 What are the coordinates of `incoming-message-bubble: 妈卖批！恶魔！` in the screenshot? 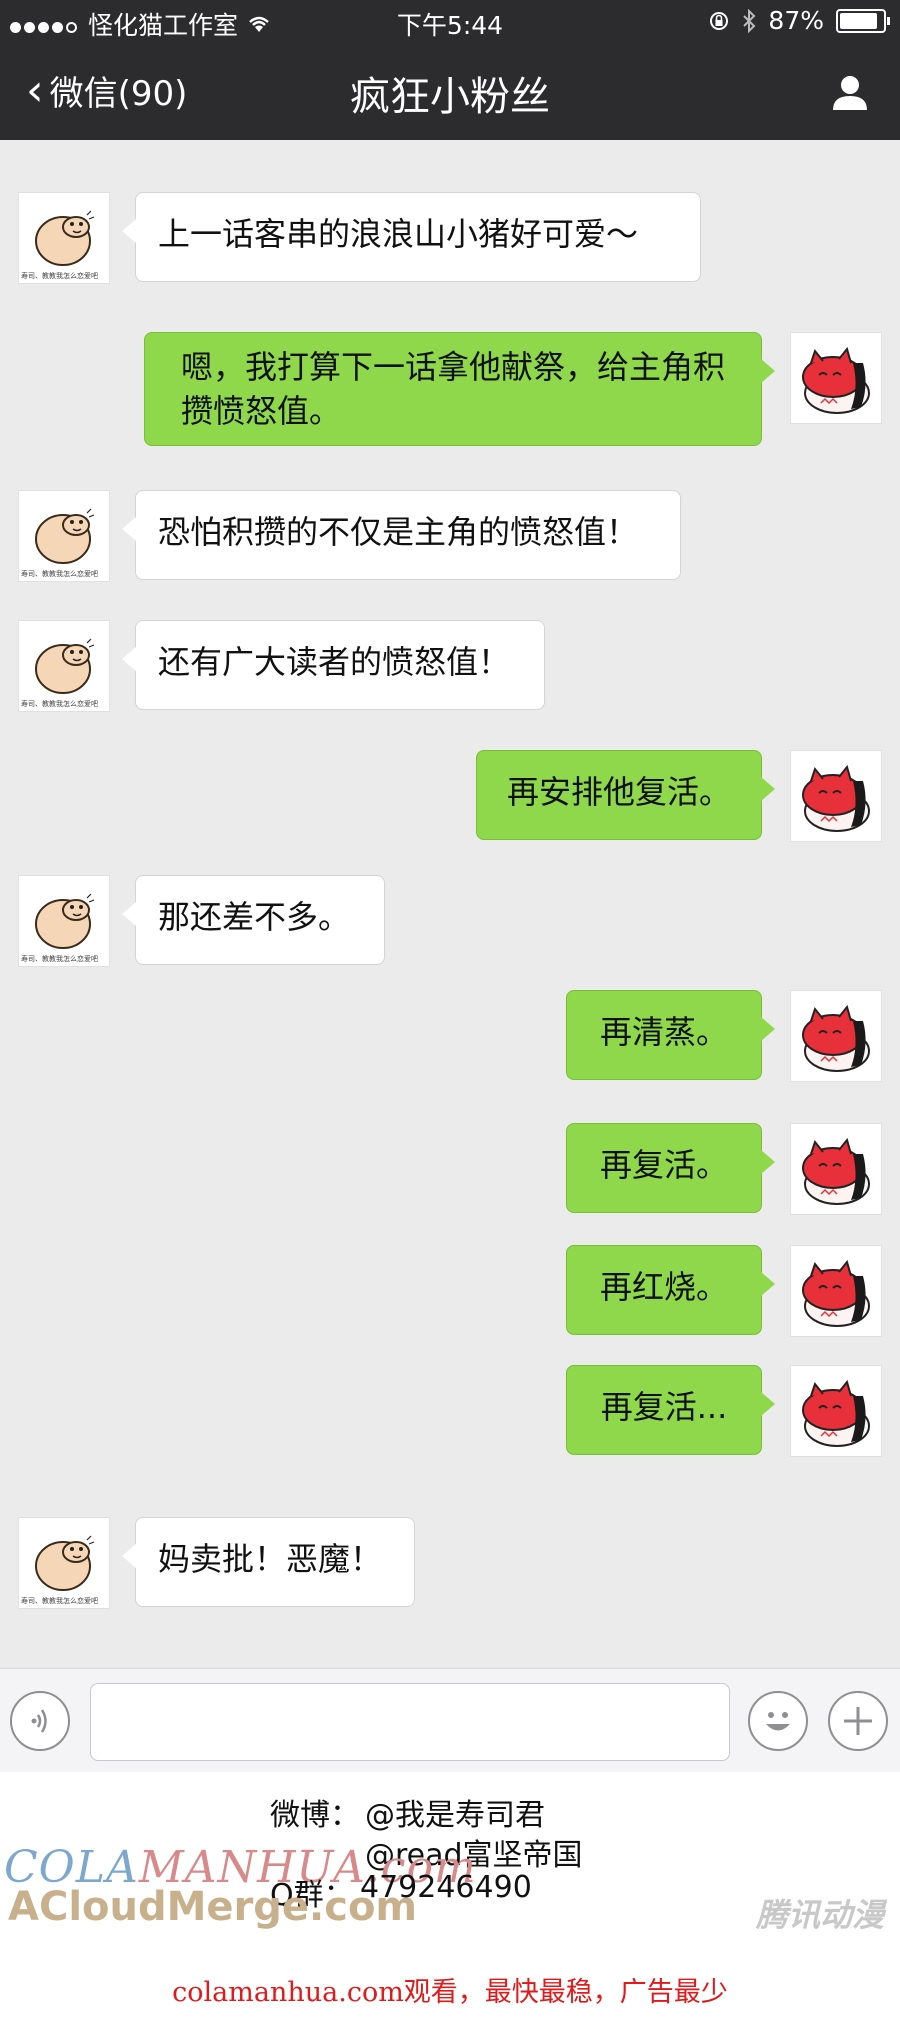 It's located at (268, 1562).